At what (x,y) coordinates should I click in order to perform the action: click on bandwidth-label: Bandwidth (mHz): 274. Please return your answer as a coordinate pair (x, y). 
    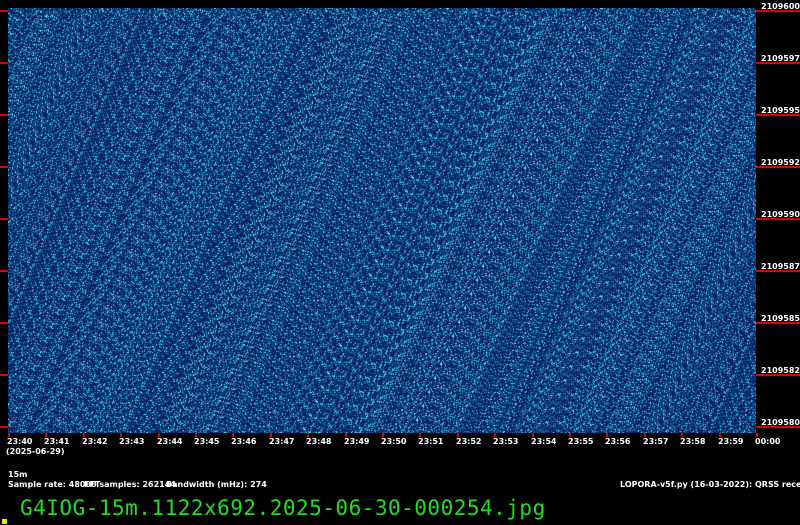
    Looking at the image, I should click on (216, 484).